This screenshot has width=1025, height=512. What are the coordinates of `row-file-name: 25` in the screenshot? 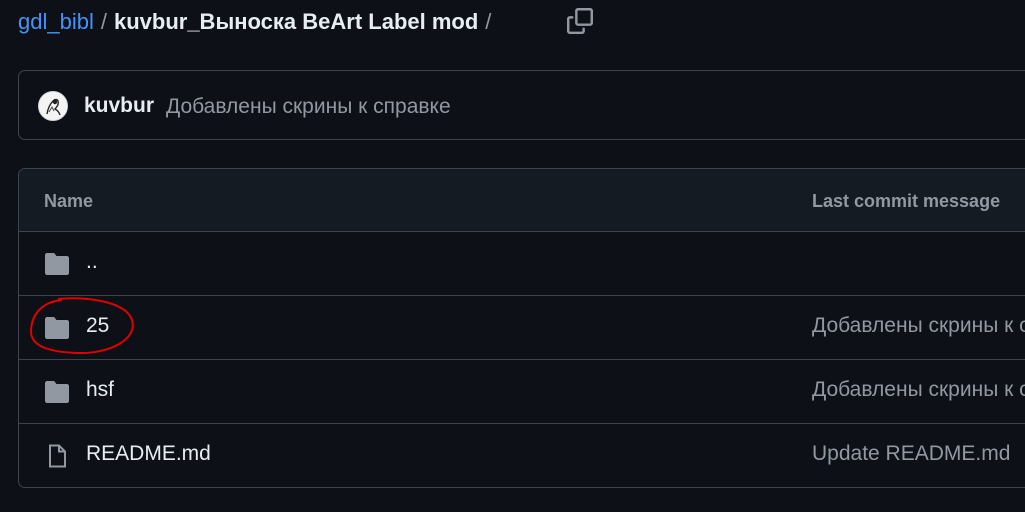 It's located at (97, 326).